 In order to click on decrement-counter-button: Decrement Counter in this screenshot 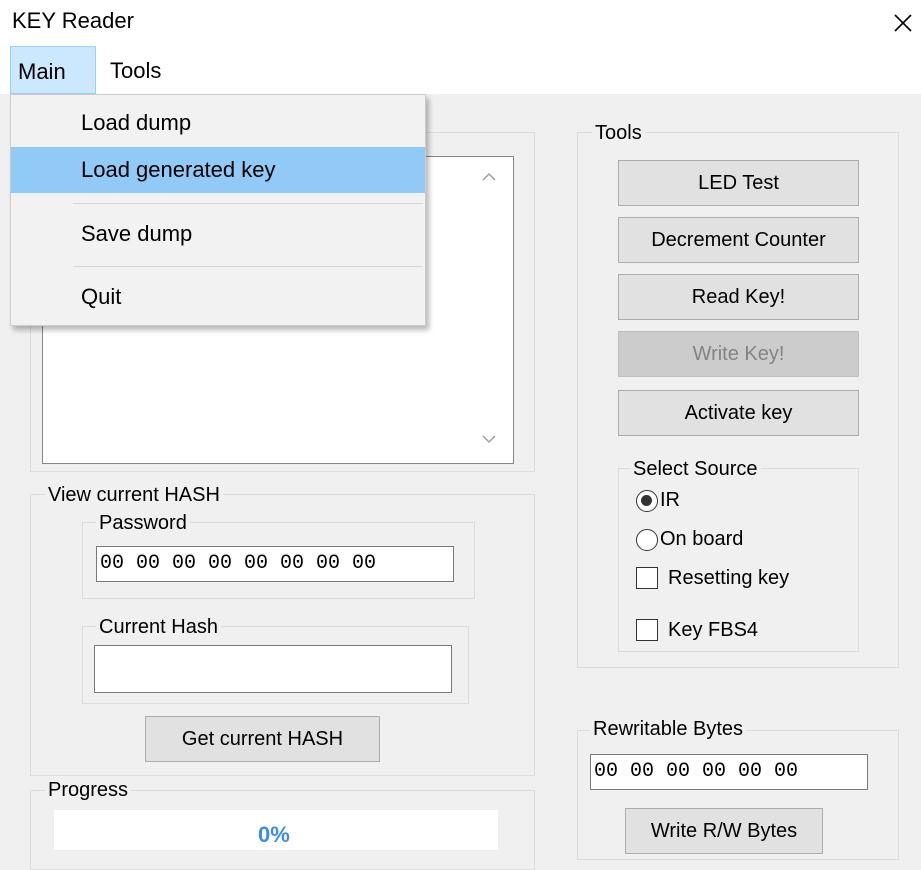, I will do `click(738, 240)`.